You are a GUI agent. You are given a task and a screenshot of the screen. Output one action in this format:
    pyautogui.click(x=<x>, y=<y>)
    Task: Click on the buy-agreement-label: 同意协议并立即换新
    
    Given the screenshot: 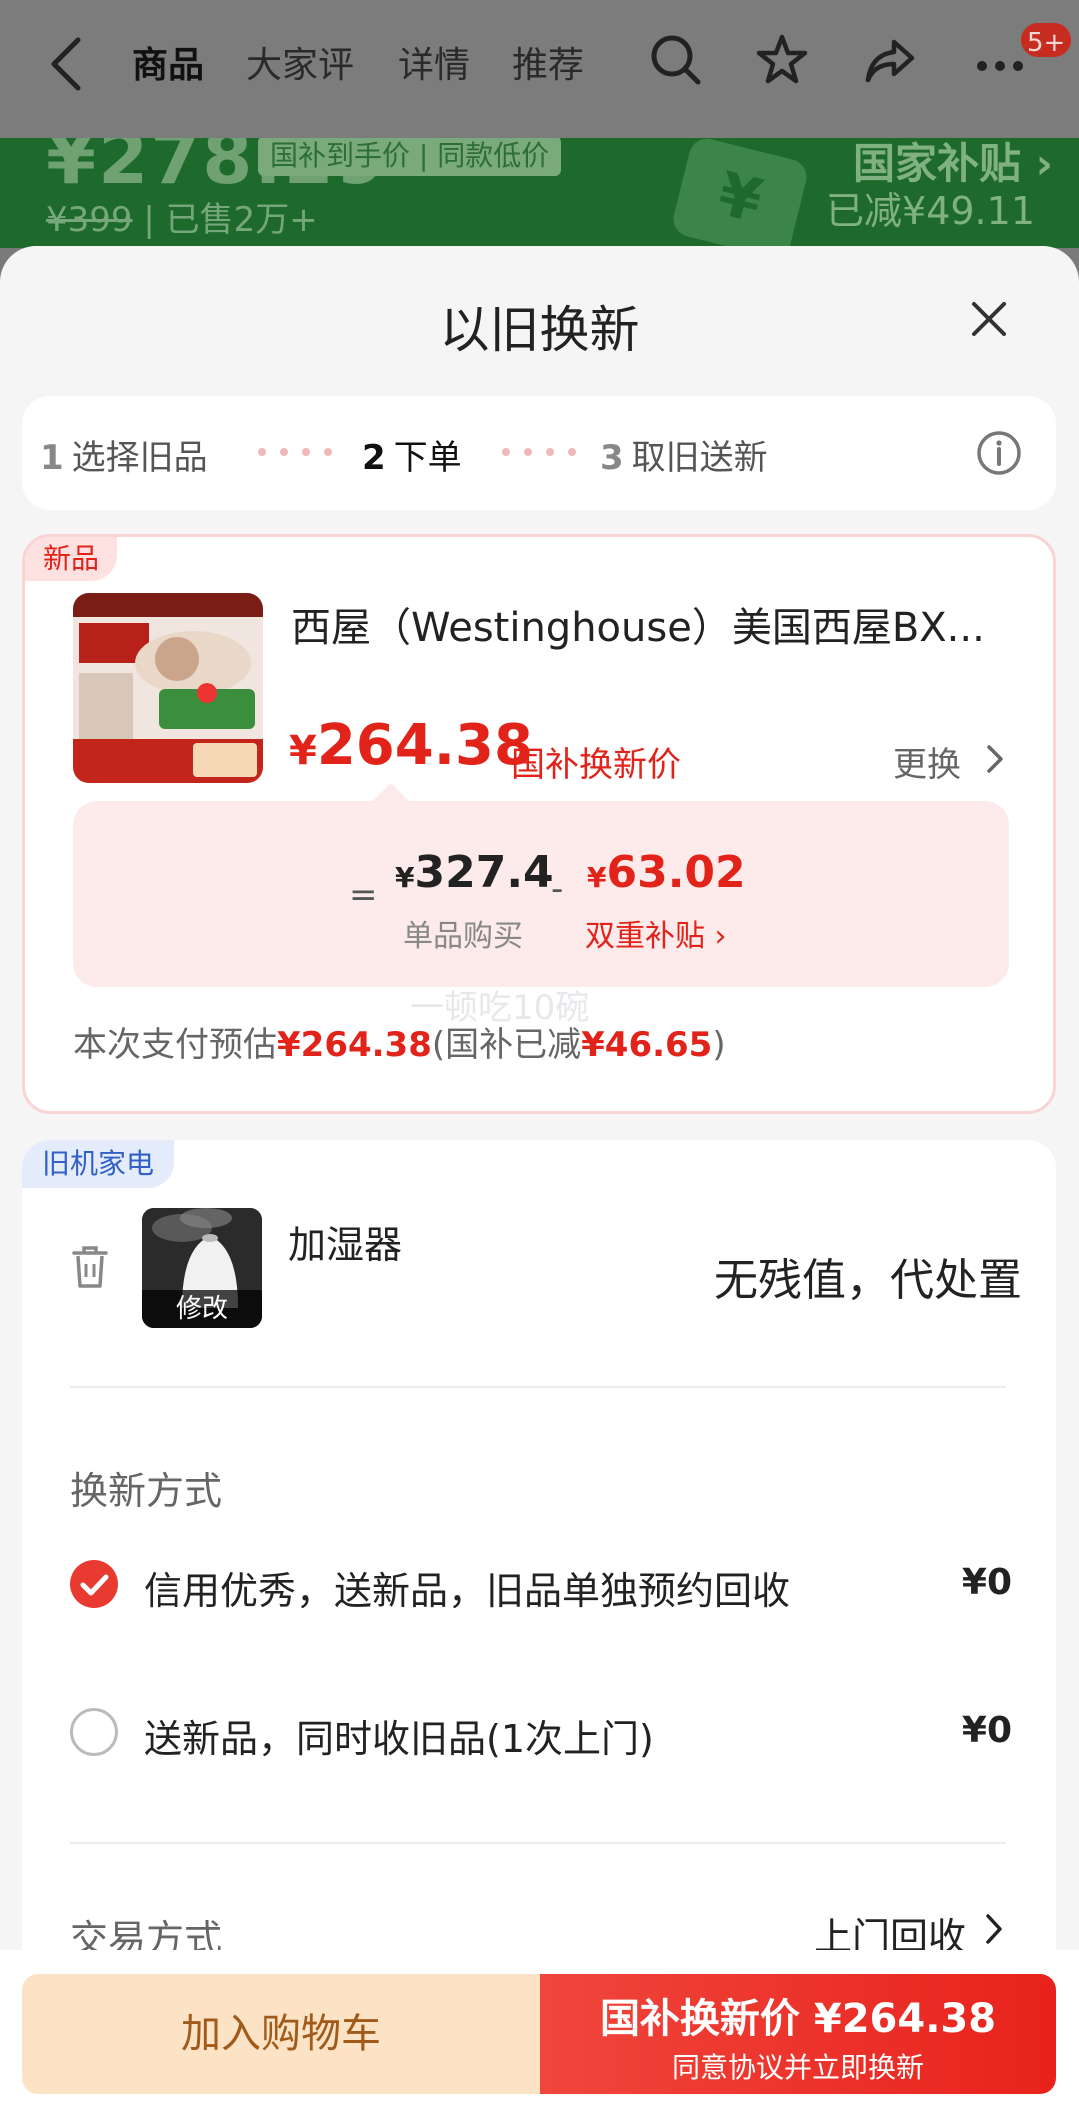 What is the action you would take?
    pyautogui.click(x=797, y=2067)
    